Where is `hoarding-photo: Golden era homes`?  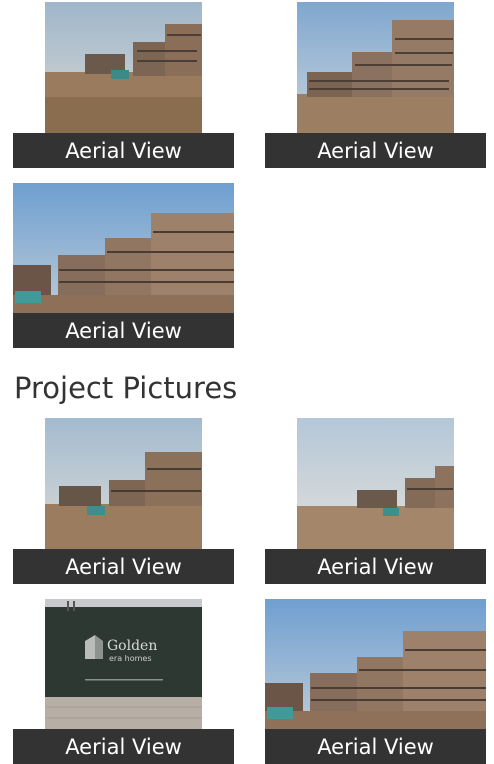 hoarding-photo: Golden era homes is located at coordinates (123, 664).